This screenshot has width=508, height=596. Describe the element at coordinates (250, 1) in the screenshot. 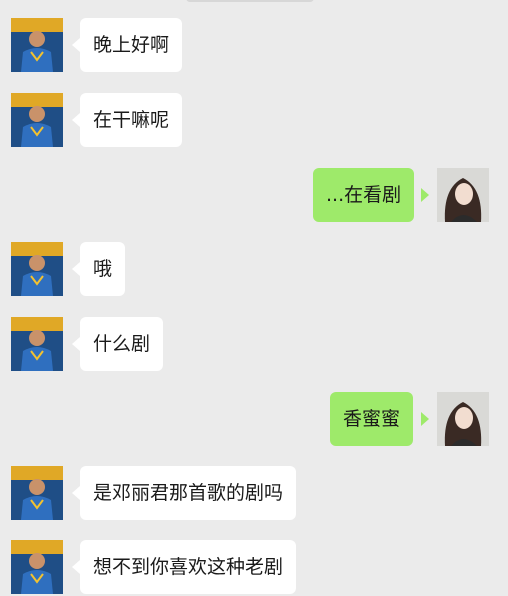

I see `timestamp-pill` at that location.